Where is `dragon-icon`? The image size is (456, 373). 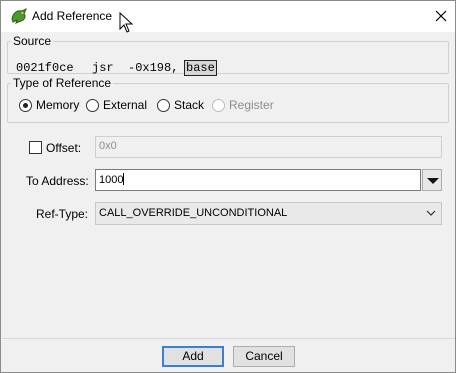 dragon-icon is located at coordinates (19, 15).